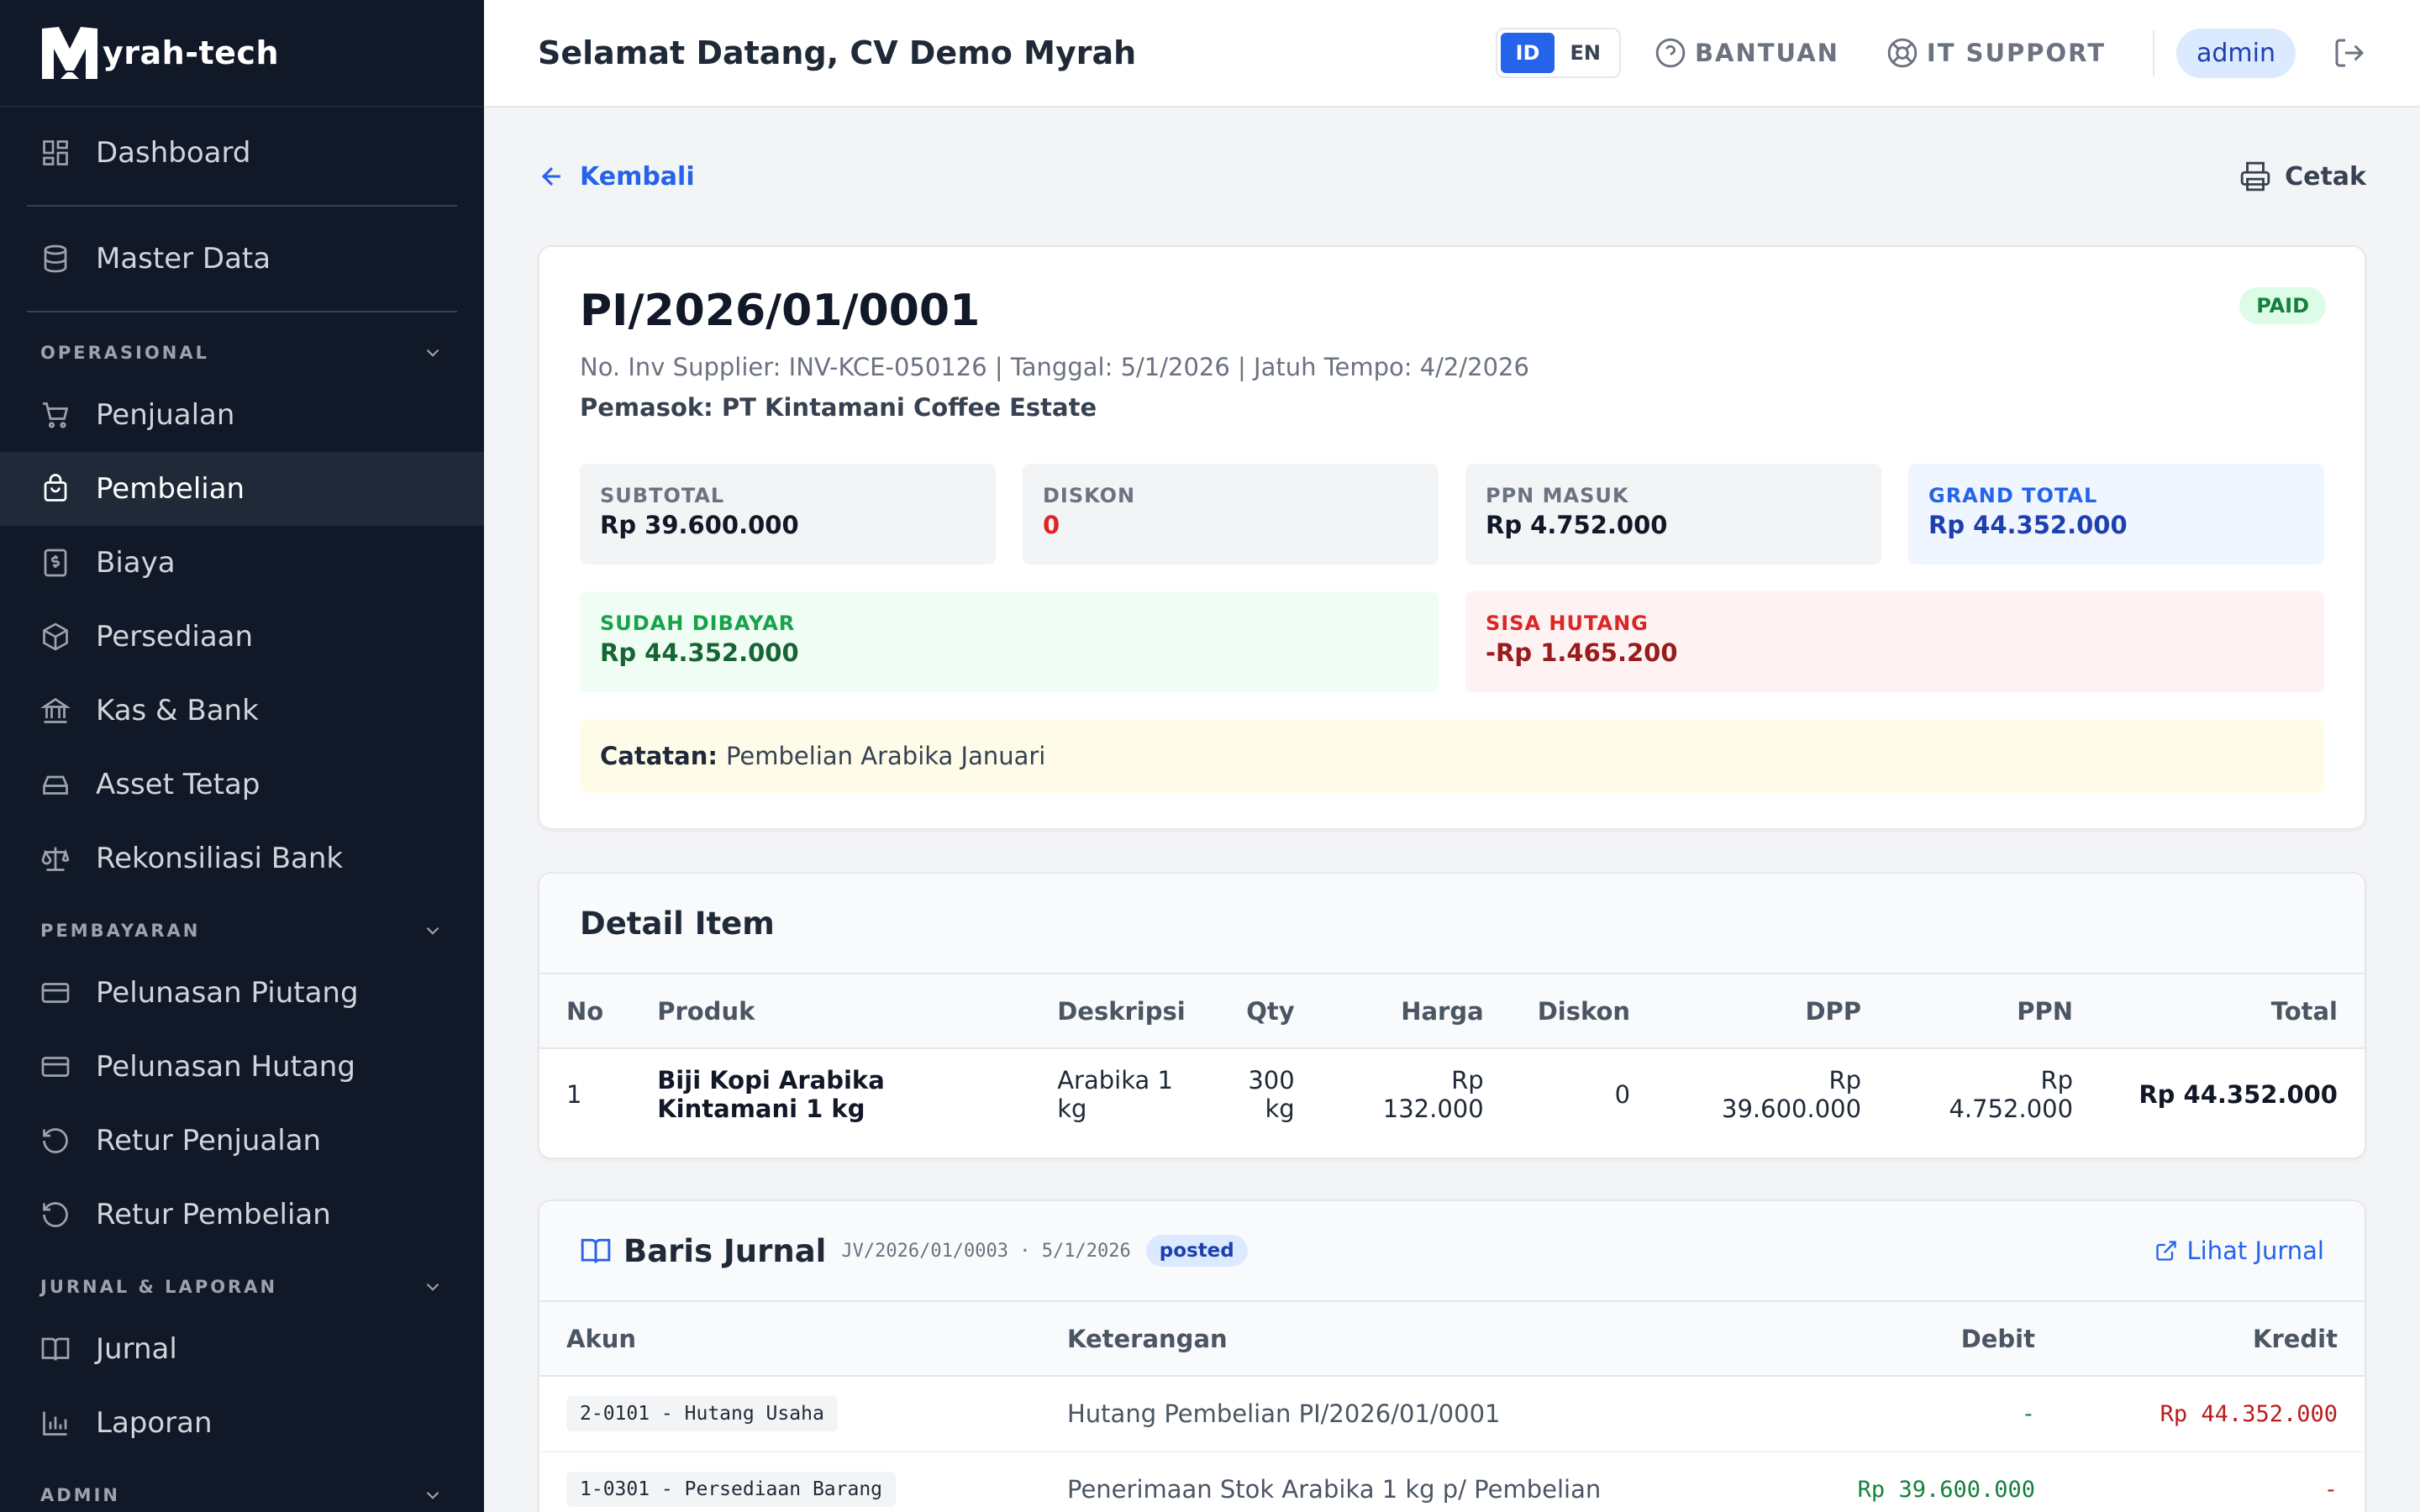  Describe the element at coordinates (2238, 1094) in the screenshot. I see `cell-total: Rp 44.352.000` at that location.